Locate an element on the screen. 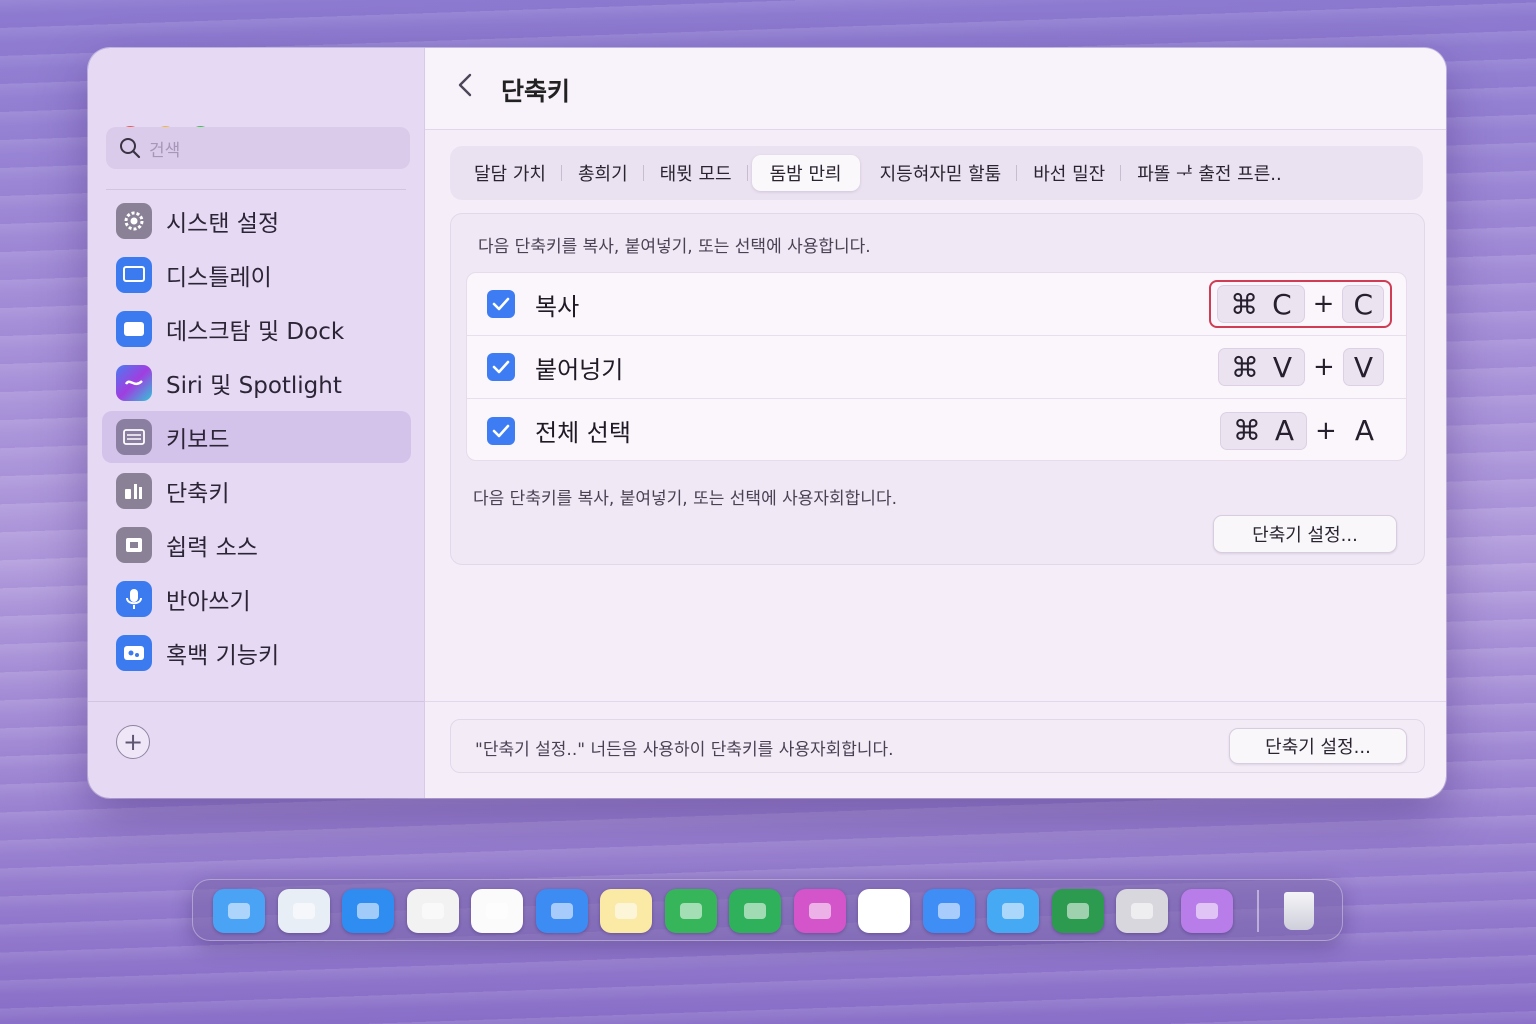 This screenshot has height=1024, width=1536. sidebar-item-label: 시스탠 설정 is located at coordinates (223, 224).